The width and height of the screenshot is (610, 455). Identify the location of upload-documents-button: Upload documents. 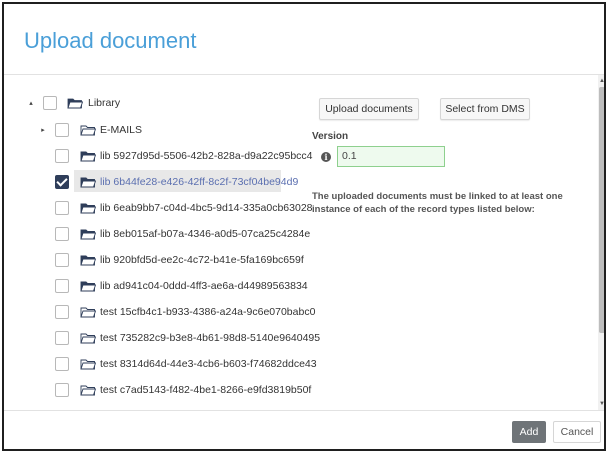
(369, 109).